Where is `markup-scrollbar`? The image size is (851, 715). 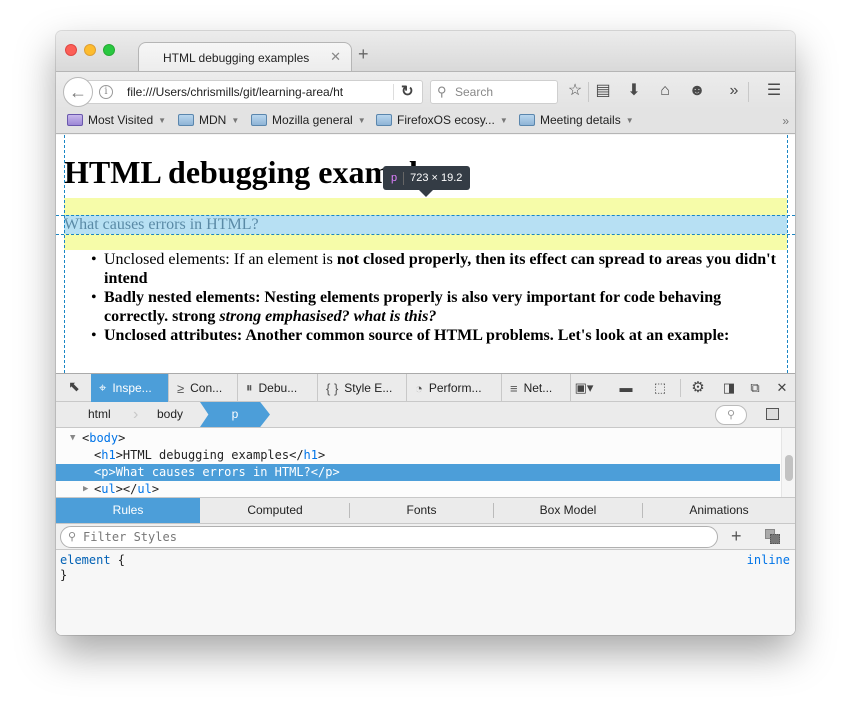
markup-scrollbar is located at coordinates (788, 462).